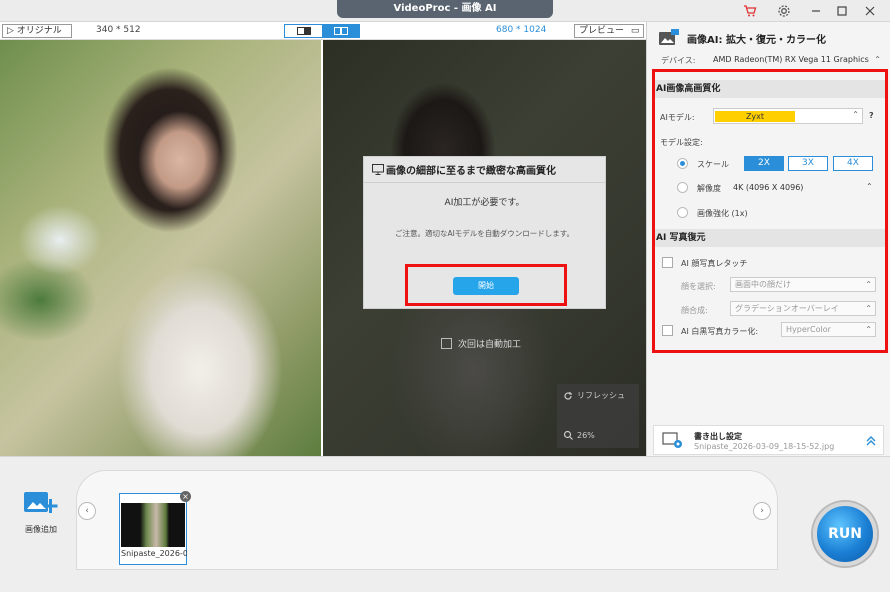 The width and height of the screenshot is (890, 592). I want to click on split-view-icon, so click(340, 31).